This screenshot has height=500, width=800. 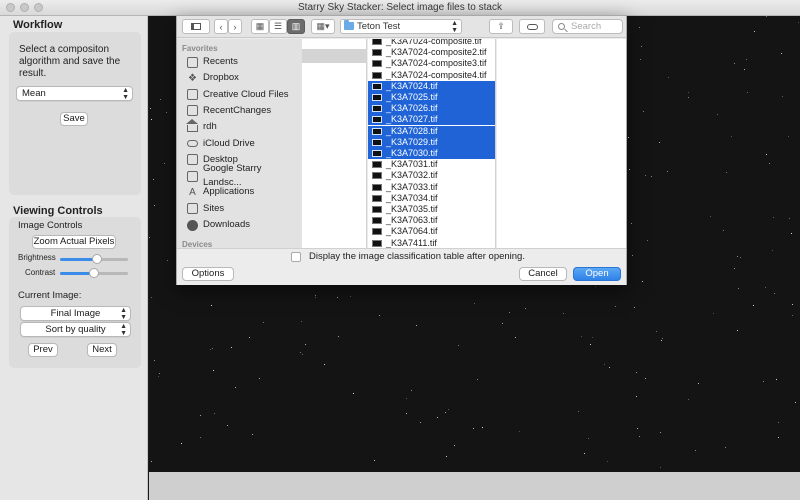 What do you see at coordinates (75, 313) in the screenshot?
I see `image-select: Final Image ▲ ▼` at bounding box center [75, 313].